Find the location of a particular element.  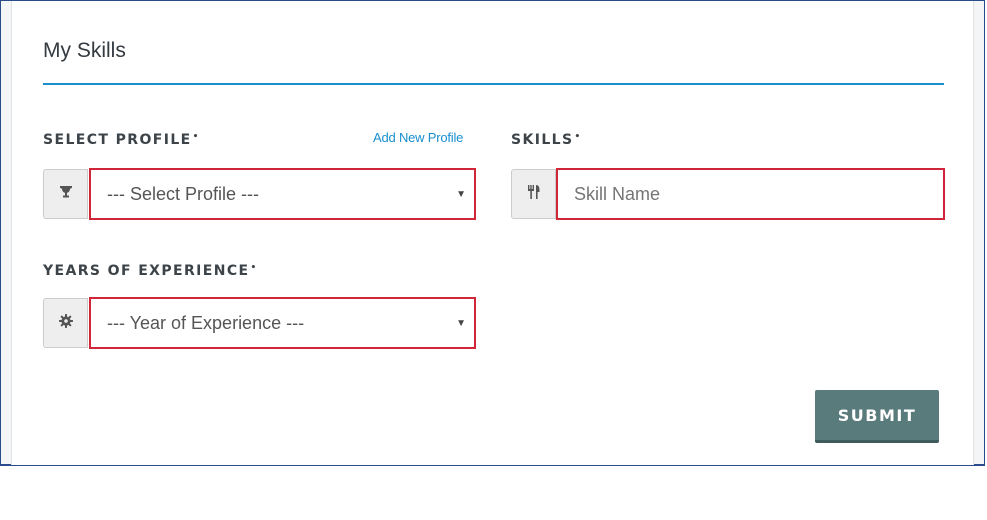

experience-addon is located at coordinates (65, 323).